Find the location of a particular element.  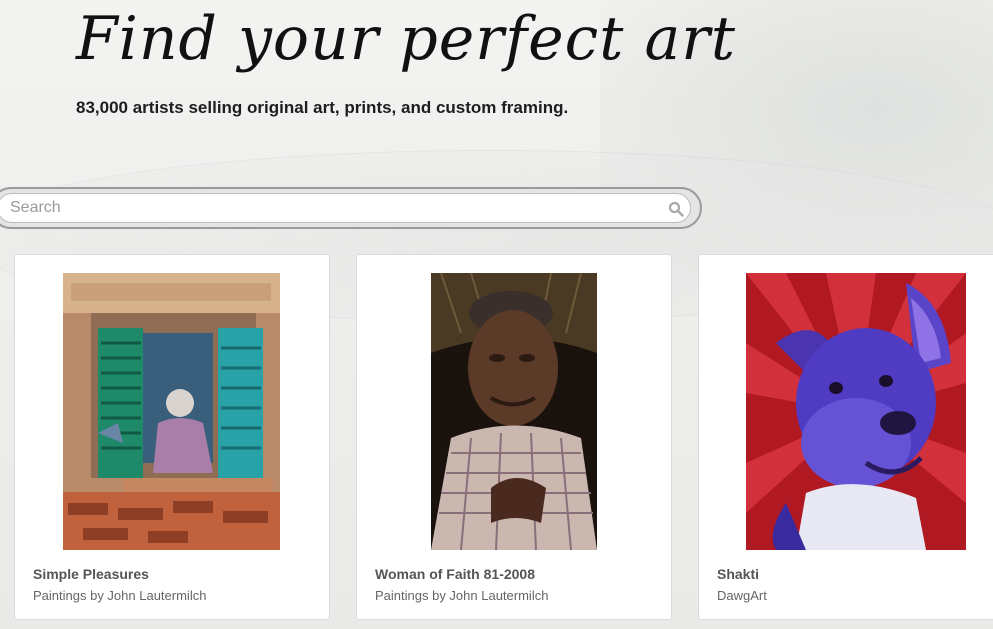

artwork-title: Shakti is located at coordinates (738, 574).